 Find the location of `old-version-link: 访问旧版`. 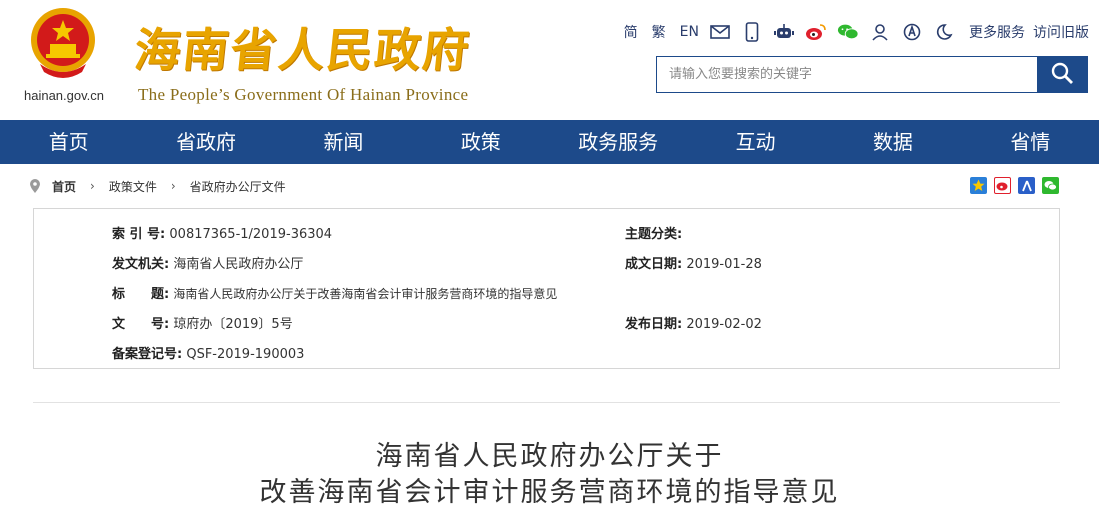

old-version-link: 访问旧版 is located at coordinates (1061, 32).